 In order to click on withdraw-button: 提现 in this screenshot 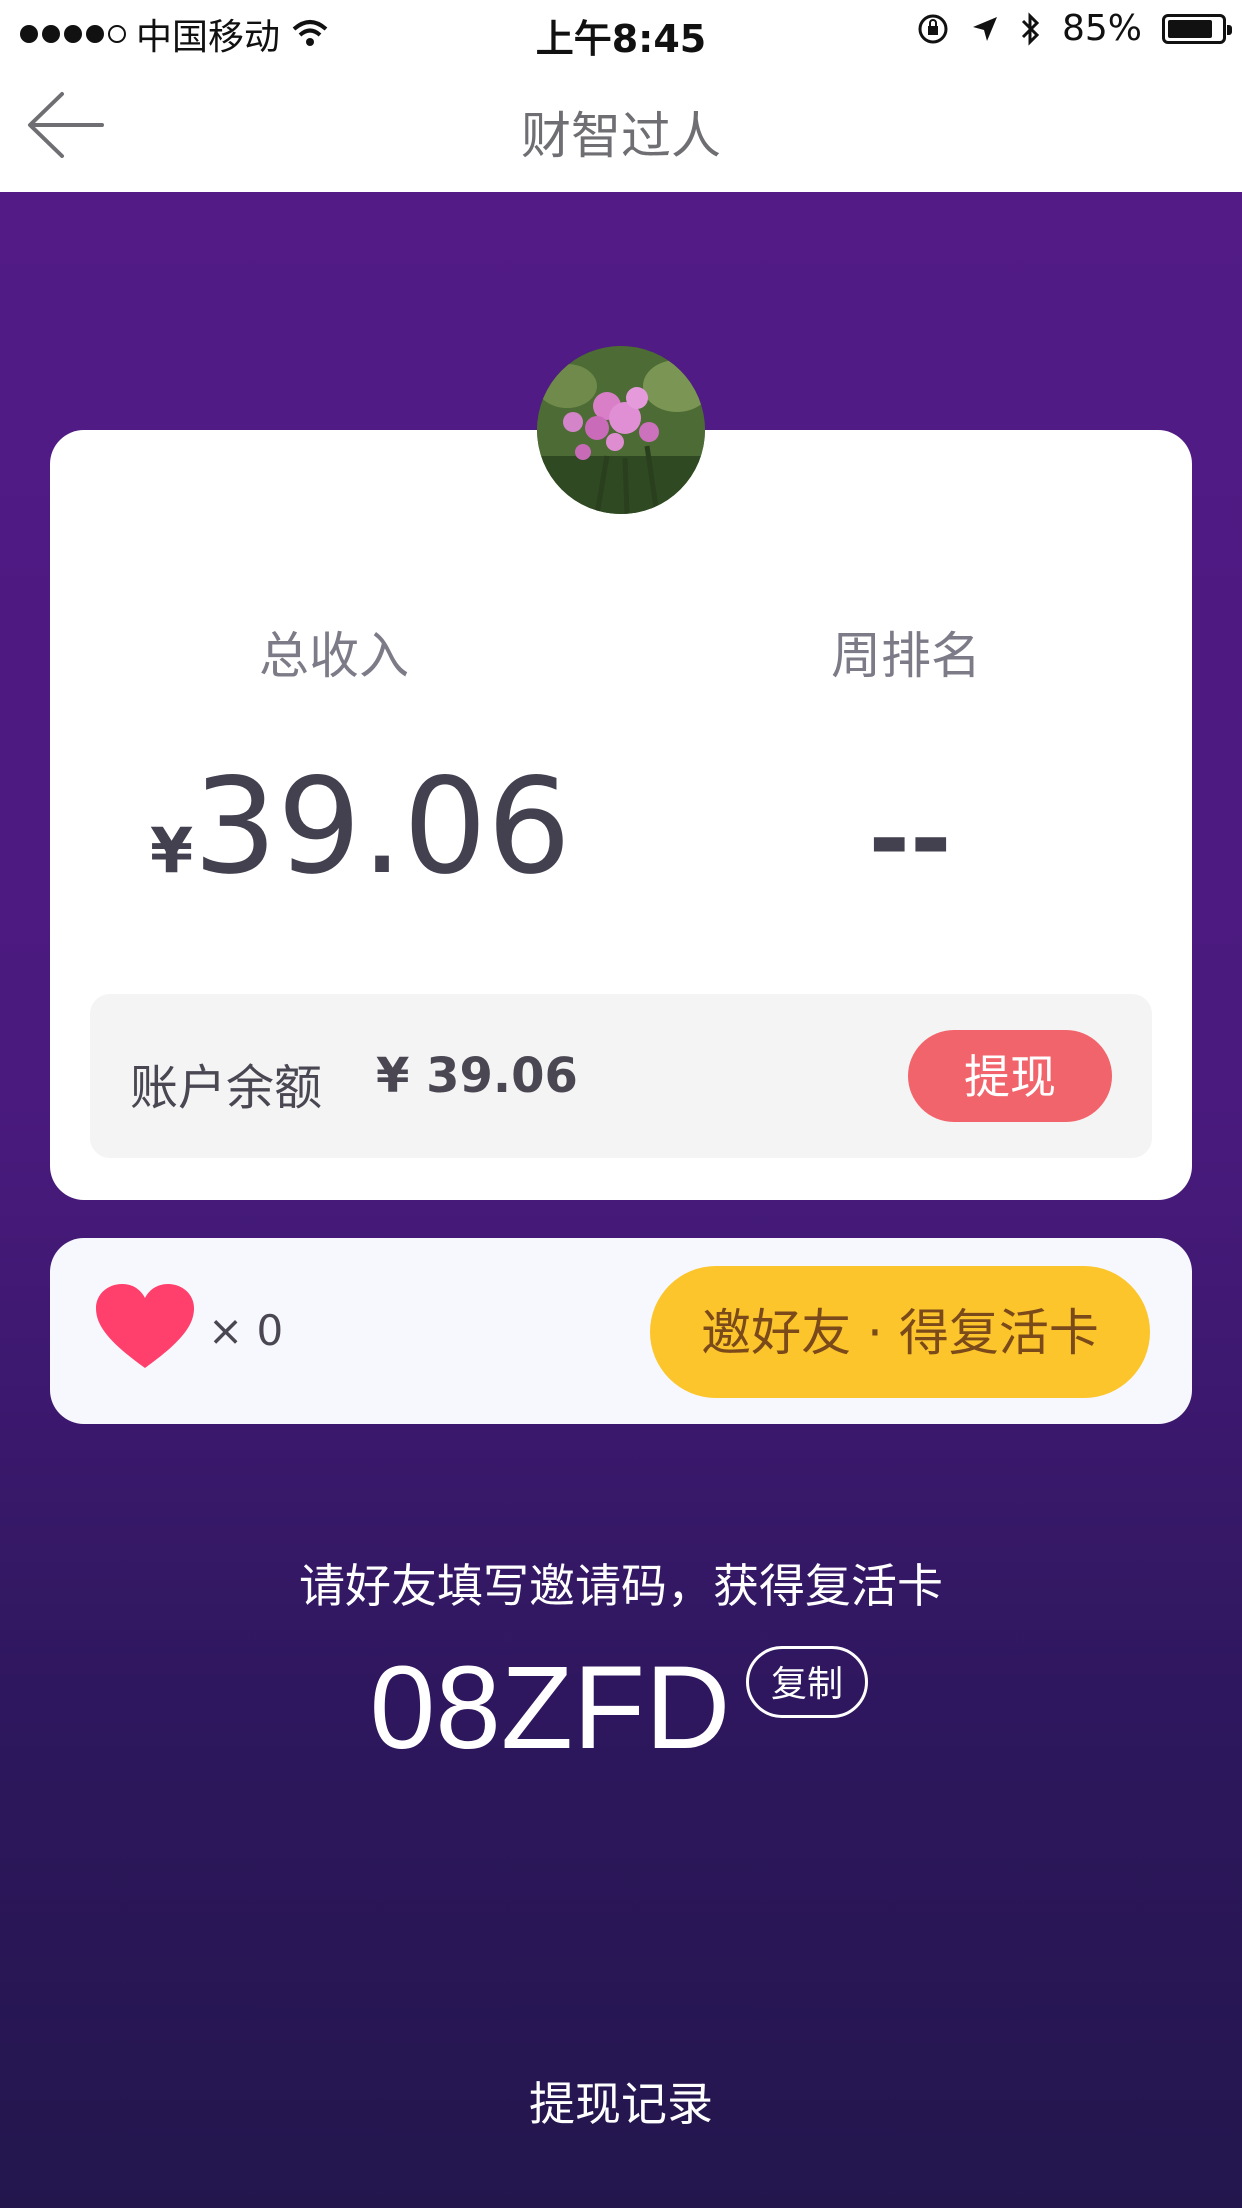, I will do `click(1010, 1076)`.